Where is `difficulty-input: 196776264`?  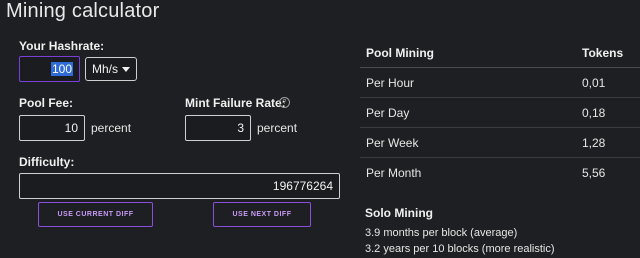
difficulty-input: 196776264 is located at coordinates (179, 186).